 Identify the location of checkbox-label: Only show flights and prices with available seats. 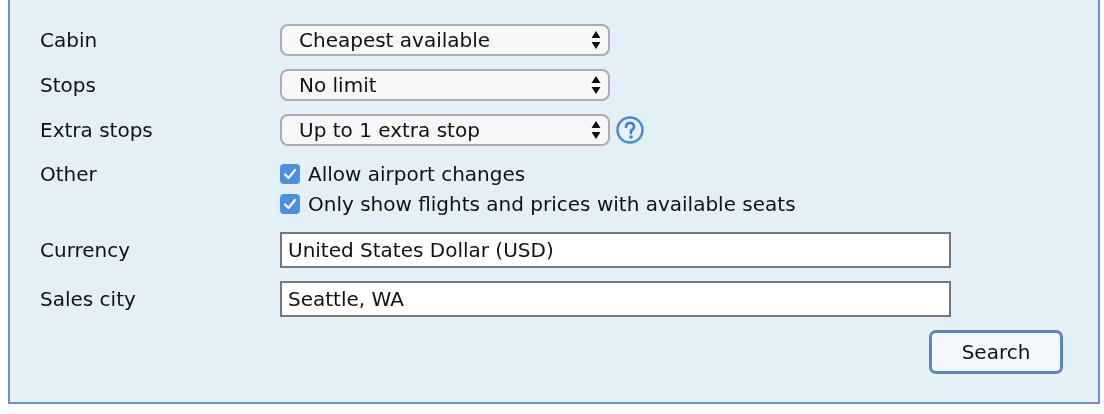
(552, 204).